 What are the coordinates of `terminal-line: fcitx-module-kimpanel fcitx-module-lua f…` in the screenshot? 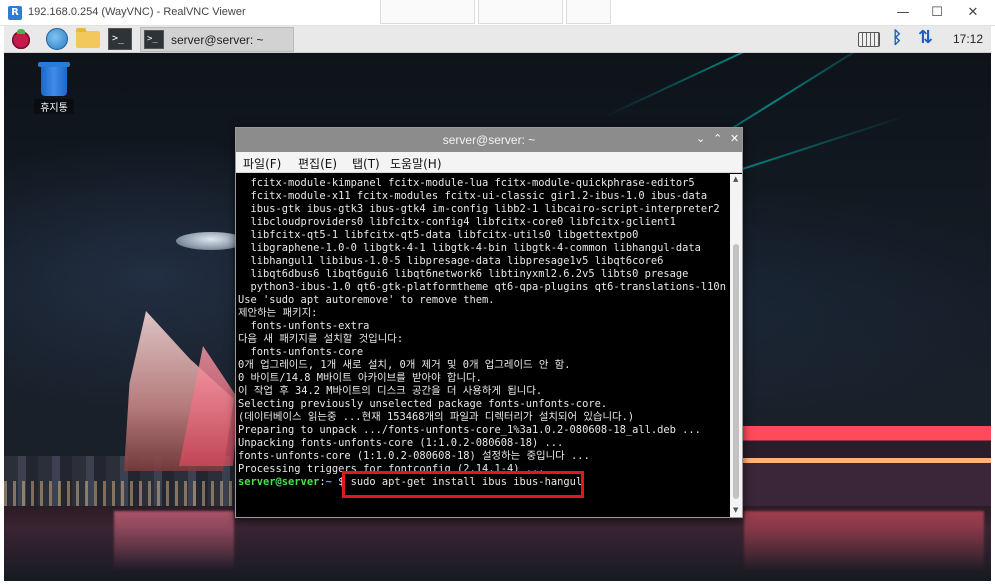 It's located at (466, 183).